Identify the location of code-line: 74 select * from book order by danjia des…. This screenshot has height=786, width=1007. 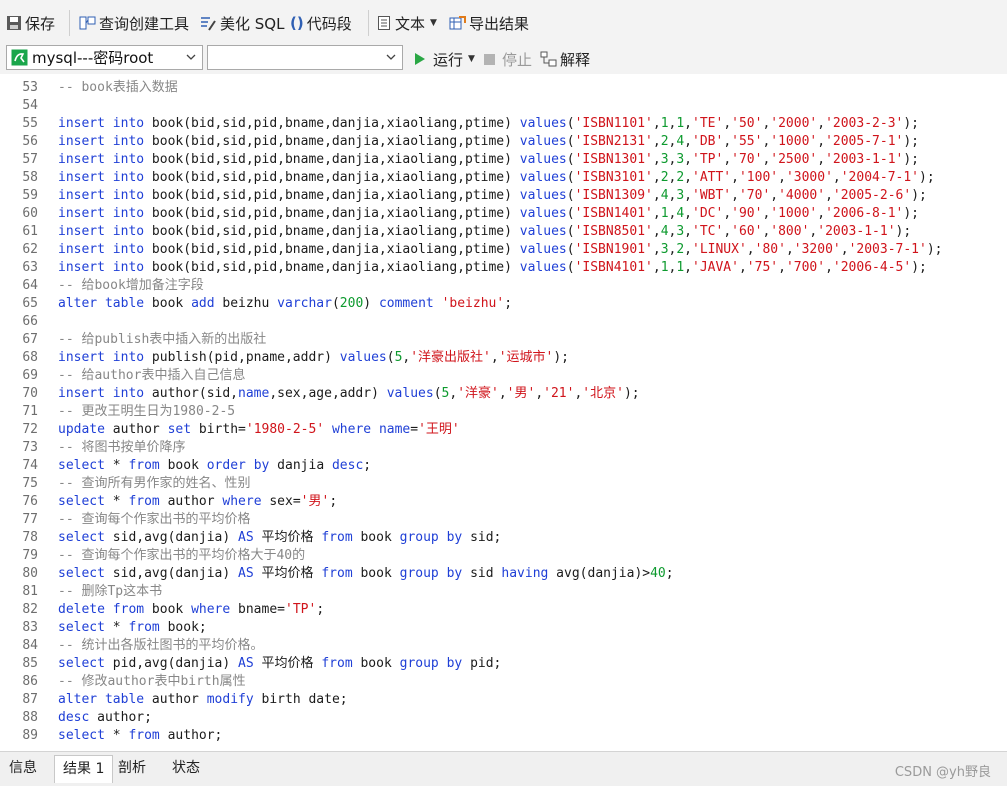
(503, 466).